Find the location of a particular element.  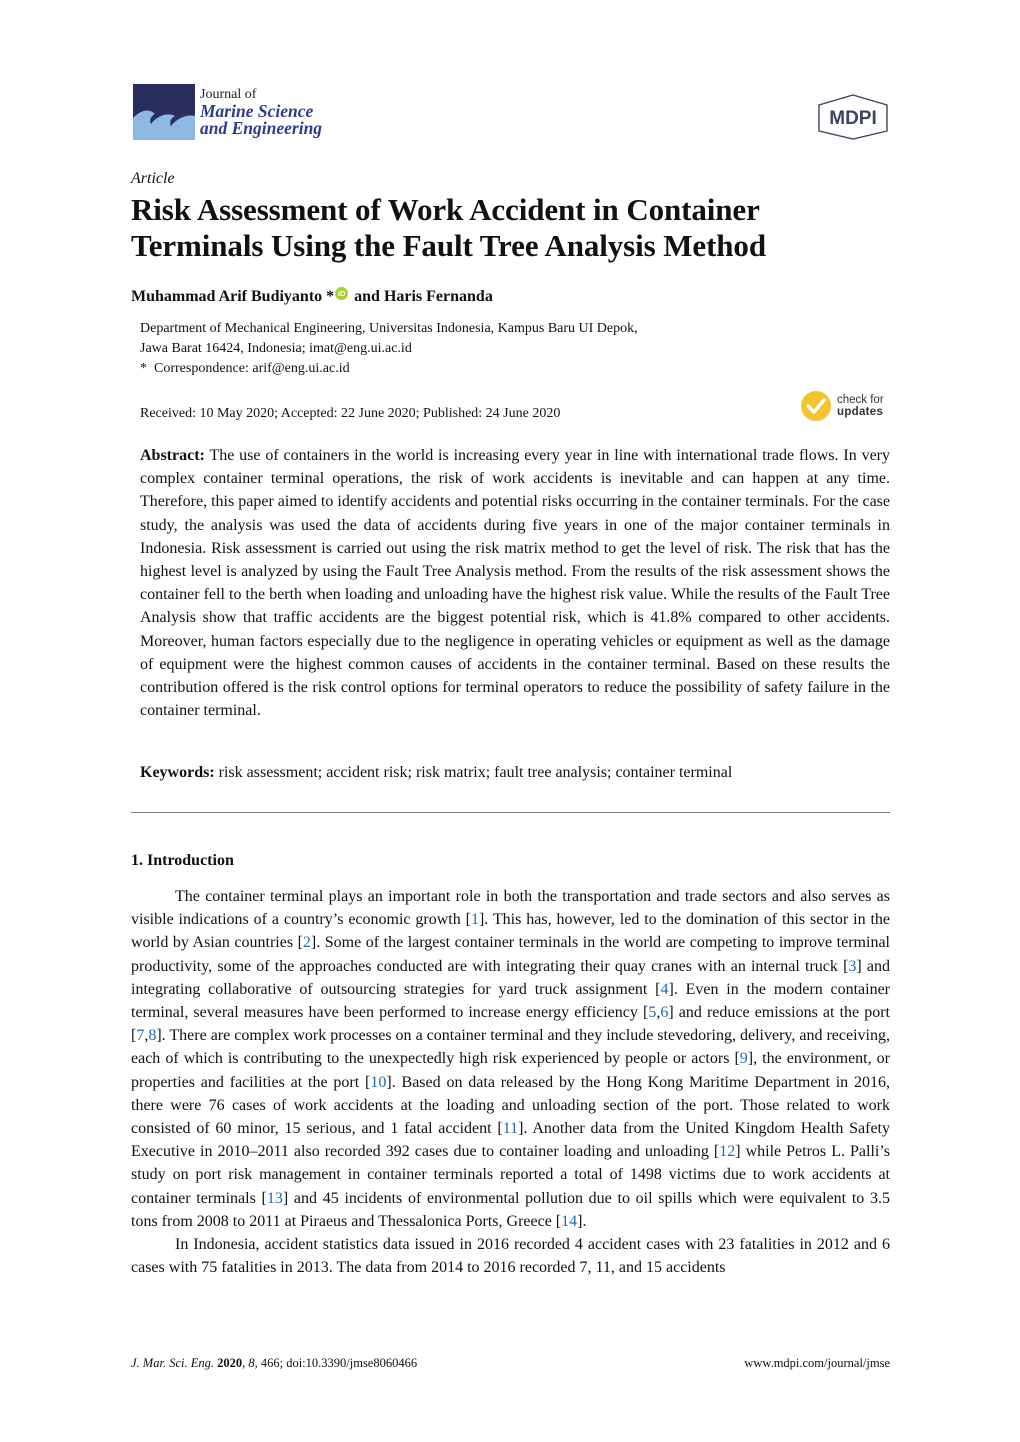

citation-year: 2020 is located at coordinates (230, 1363).